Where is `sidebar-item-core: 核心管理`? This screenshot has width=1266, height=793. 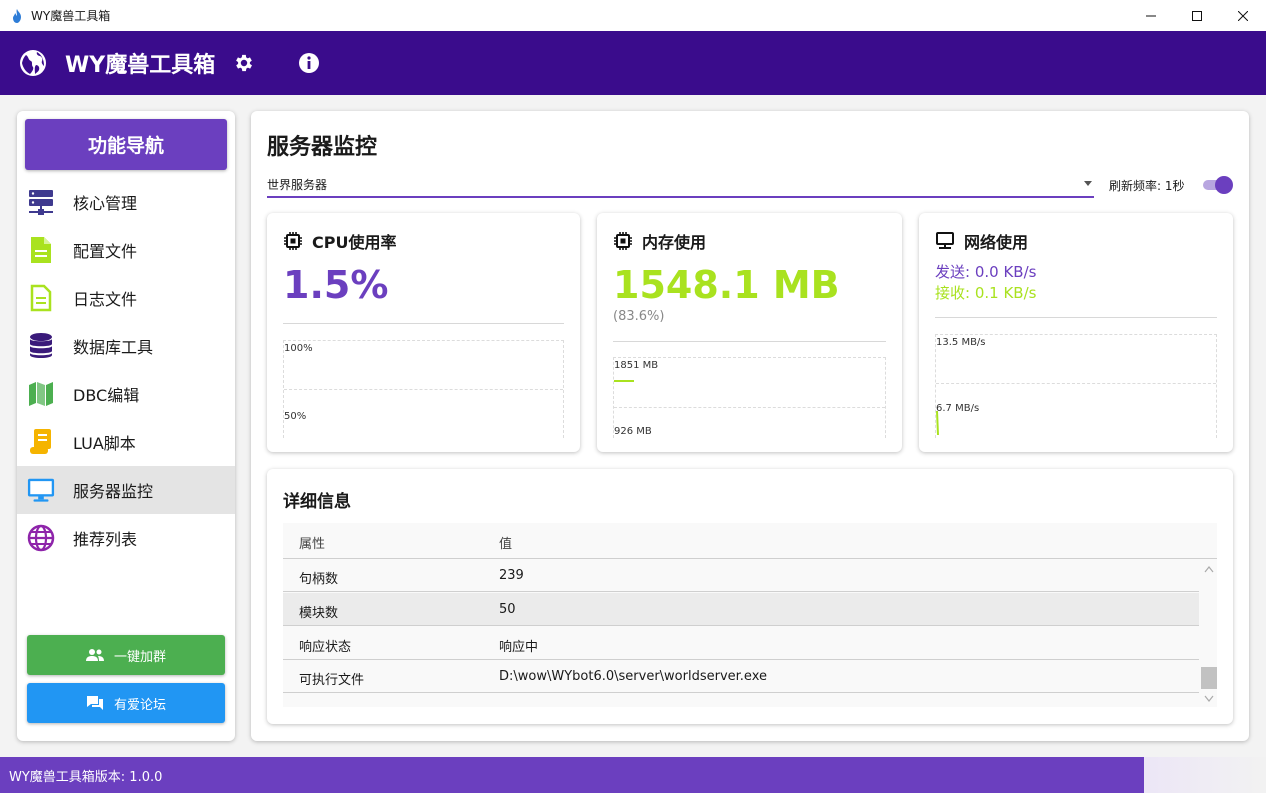 sidebar-item-core: 核心管理 is located at coordinates (126, 202).